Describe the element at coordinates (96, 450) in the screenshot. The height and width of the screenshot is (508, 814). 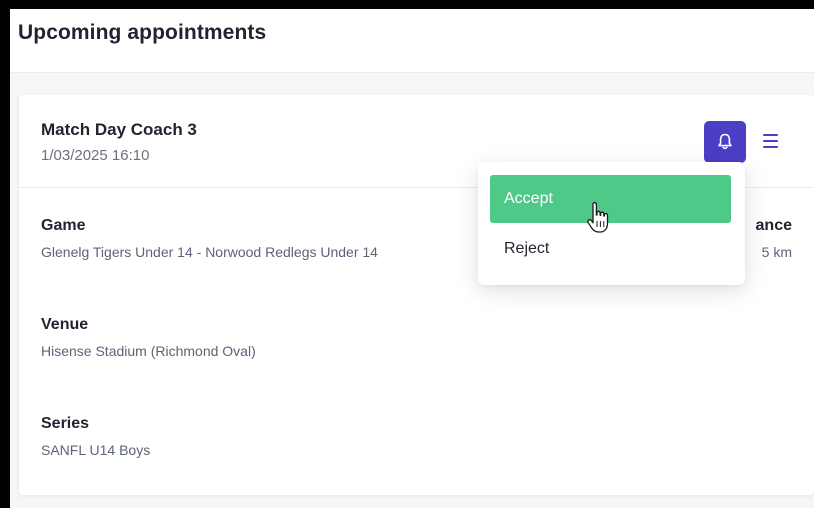
I see `series-value: SANFL U14 Boys` at that location.